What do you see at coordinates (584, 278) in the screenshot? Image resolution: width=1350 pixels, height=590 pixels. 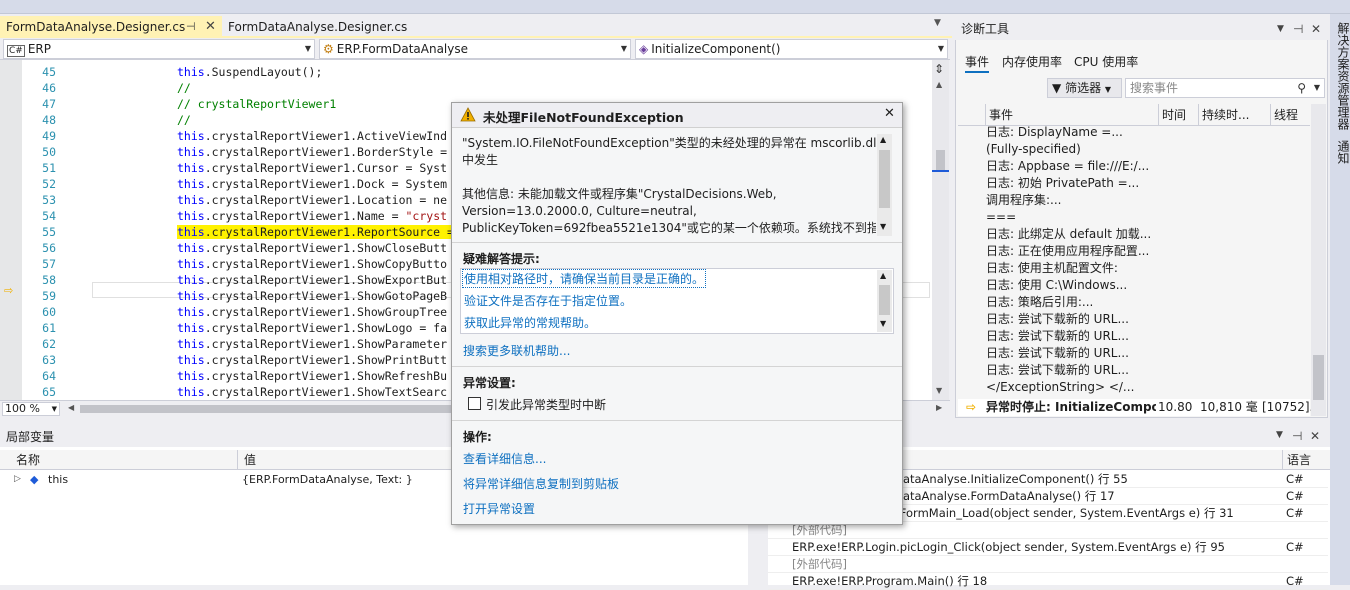 I see `tip-link: 使用相对路径时，请确保当前目录是正确的。` at bounding box center [584, 278].